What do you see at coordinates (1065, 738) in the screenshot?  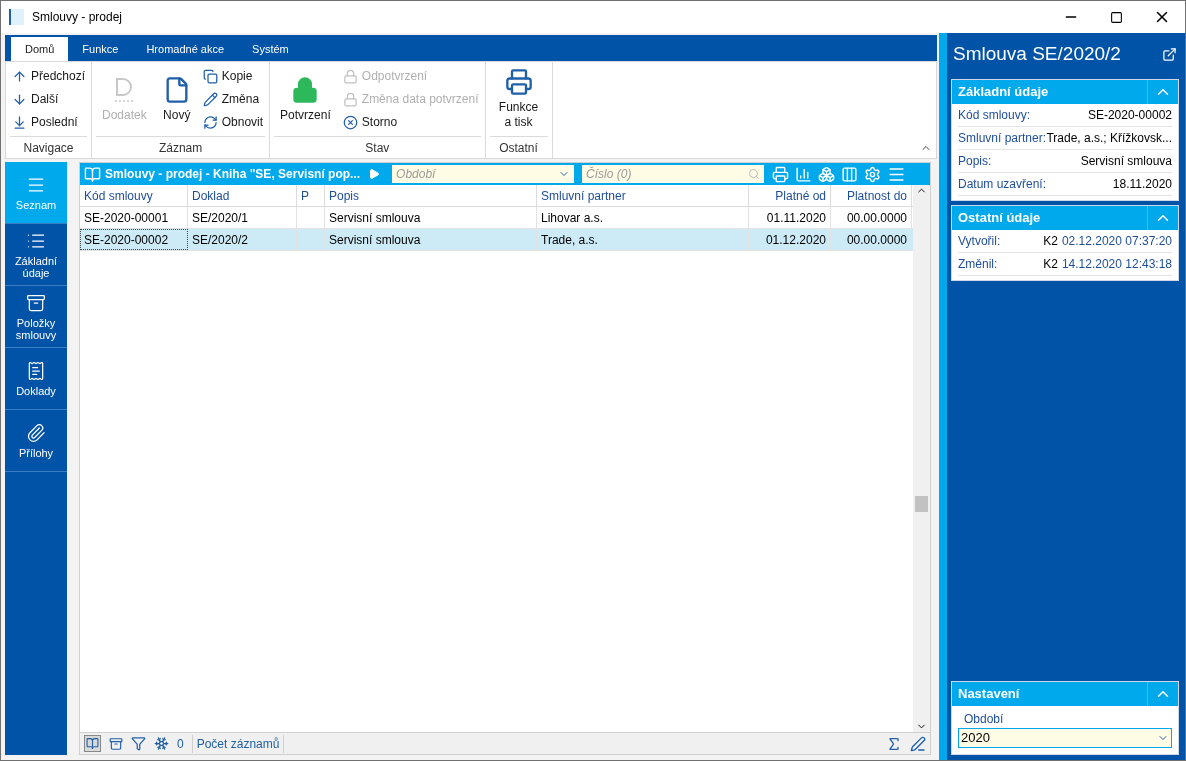 I see `period-select: 2020` at bounding box center [1065, 738].